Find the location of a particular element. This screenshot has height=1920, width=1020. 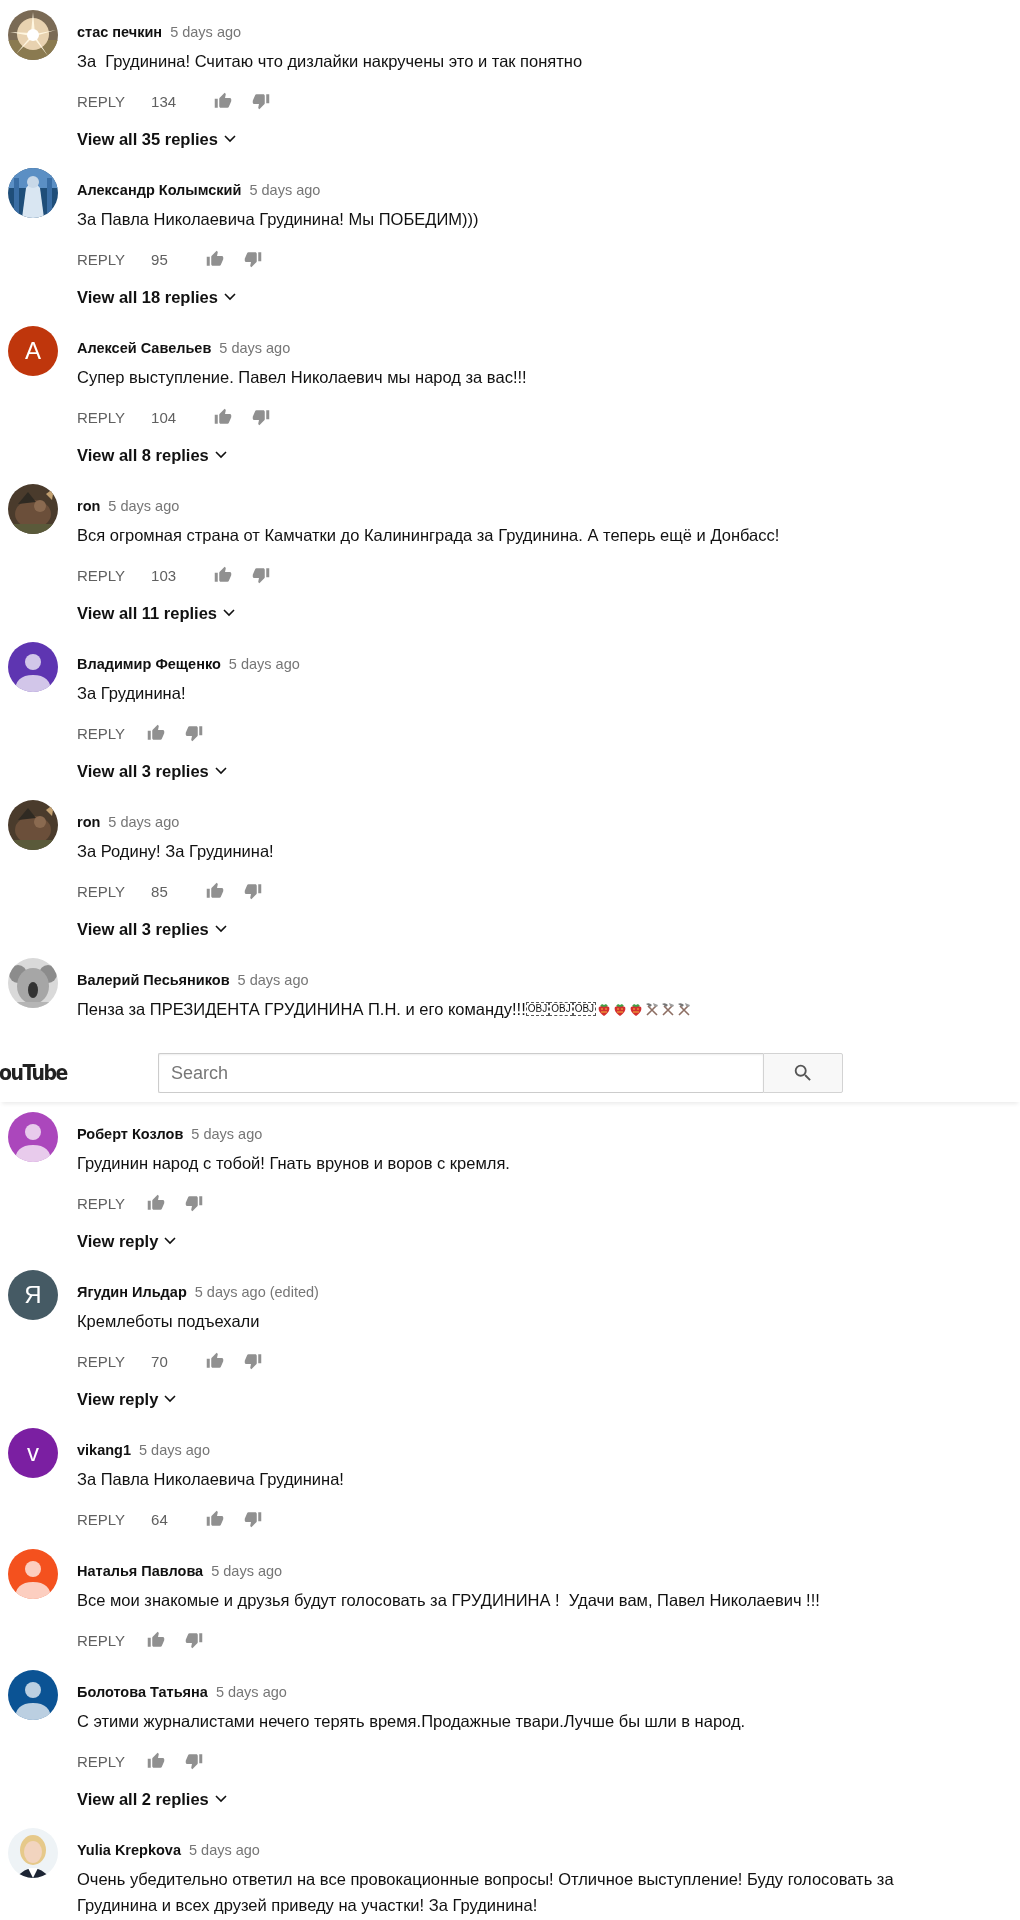

like-count: 95 is located at coordinates (159, 259).